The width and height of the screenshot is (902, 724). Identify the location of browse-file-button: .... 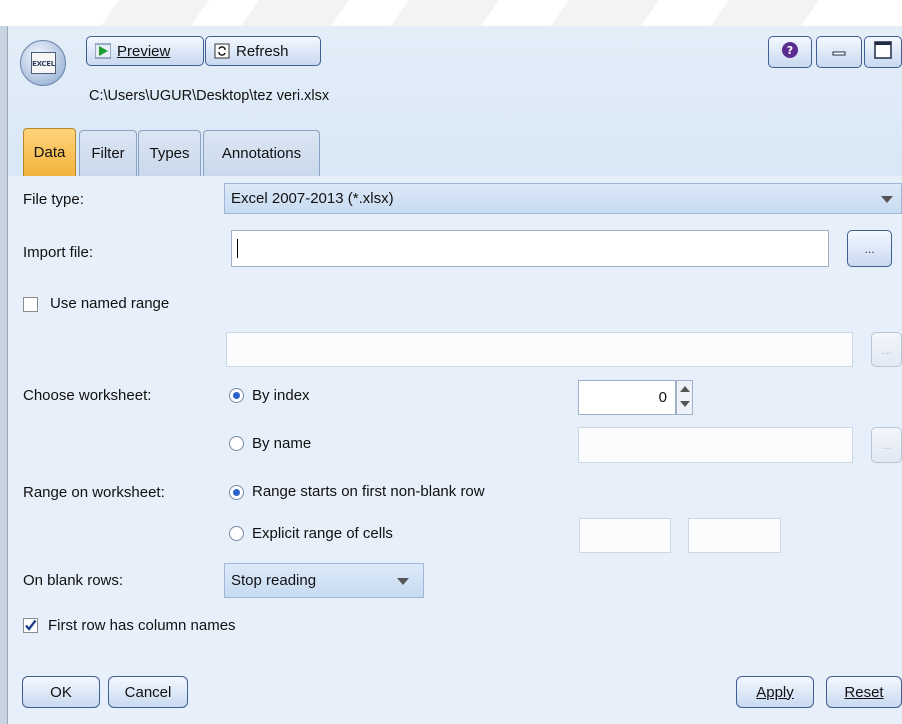
(869, 248).